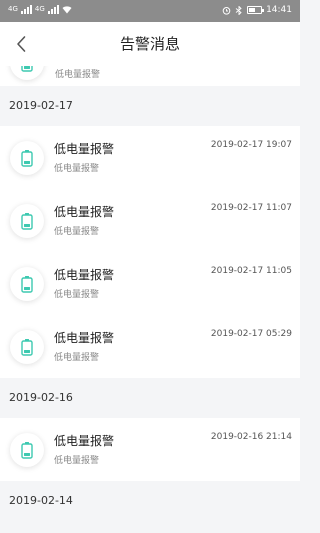 Image resolution: width=320 pixels, height=533 pixels. I want to click on date-header: 2019-02-17, so click(150, 106).